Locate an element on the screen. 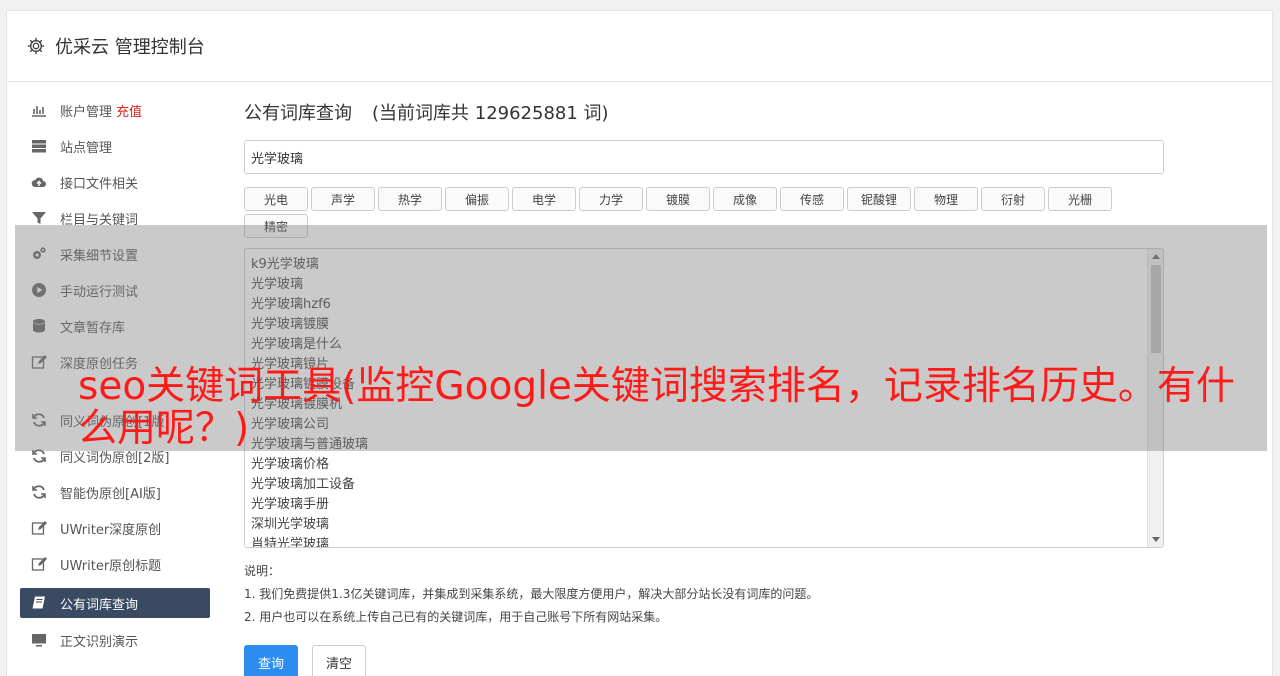  sidebar-item-uwriter-title: UWriter原创标题 is located at coordinates (115, 564).